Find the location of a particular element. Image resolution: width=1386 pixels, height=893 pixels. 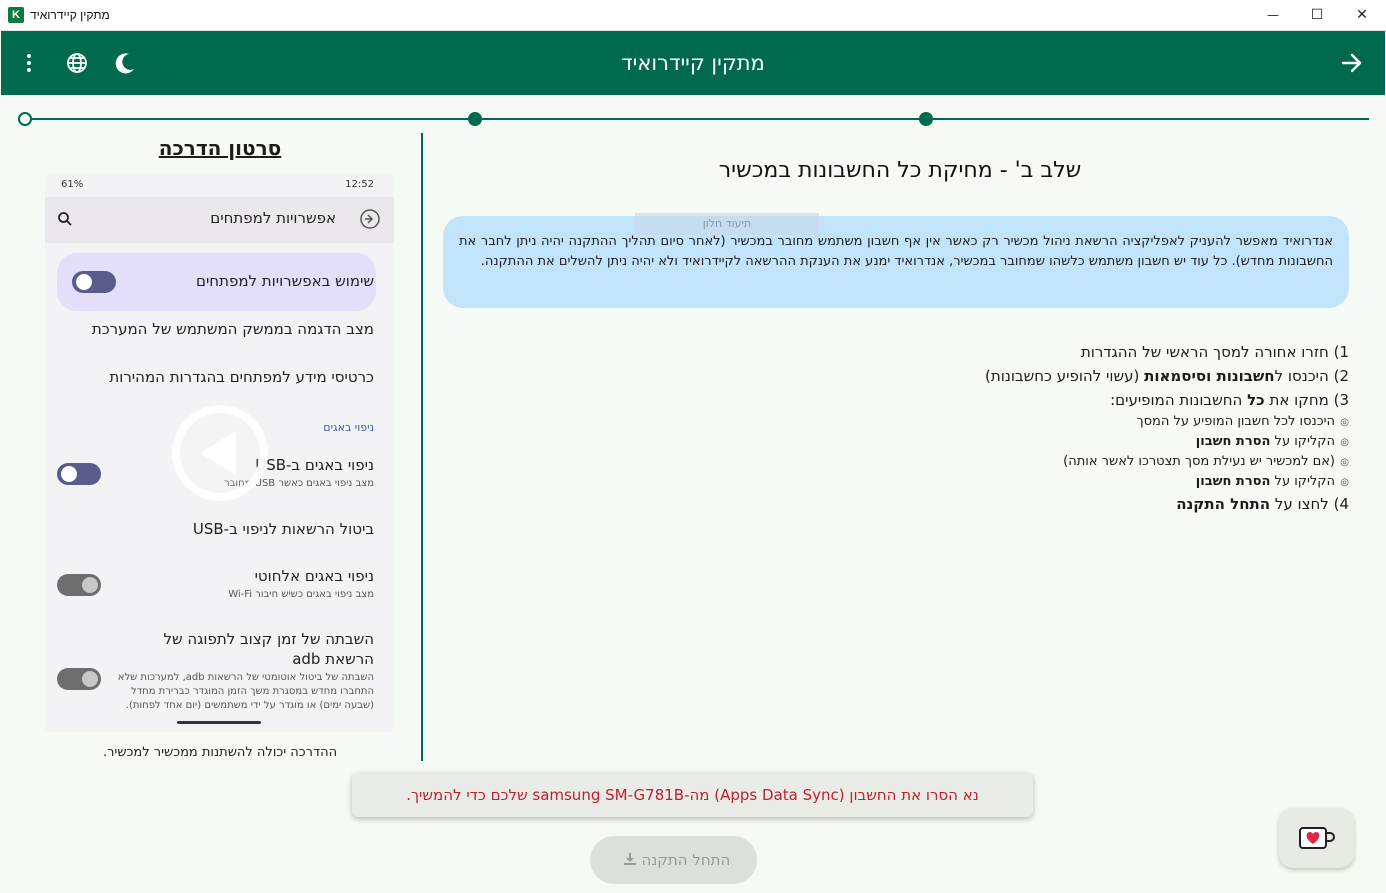

app-header: מתקין קיידרואיד is located at coordinates (693, 63).